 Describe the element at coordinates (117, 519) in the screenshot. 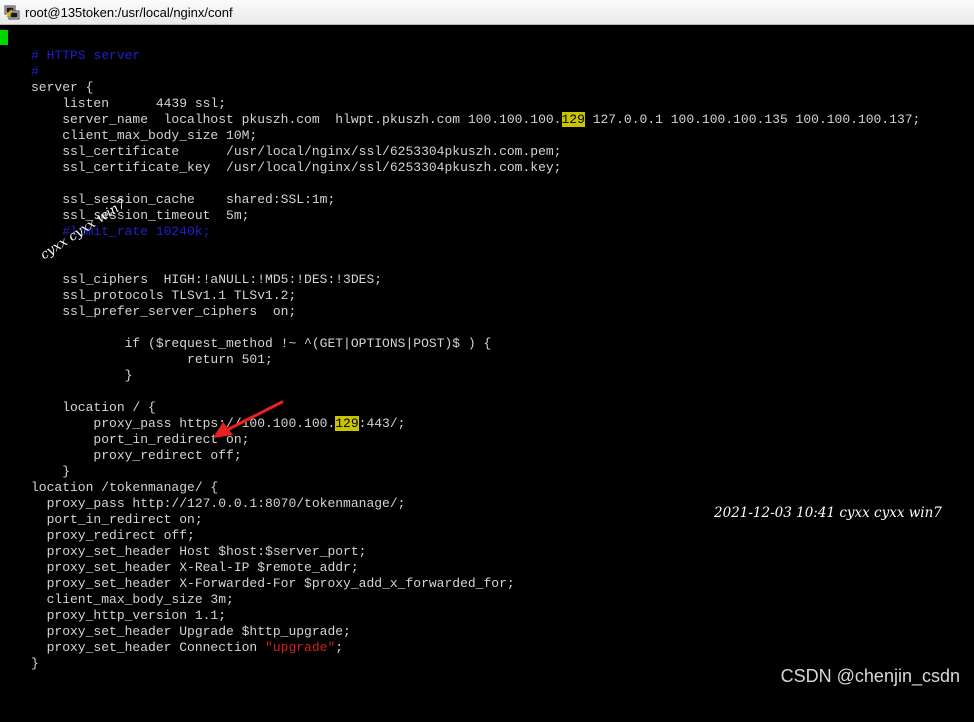

I see `code-line: port_in_redirect on;` at that location.